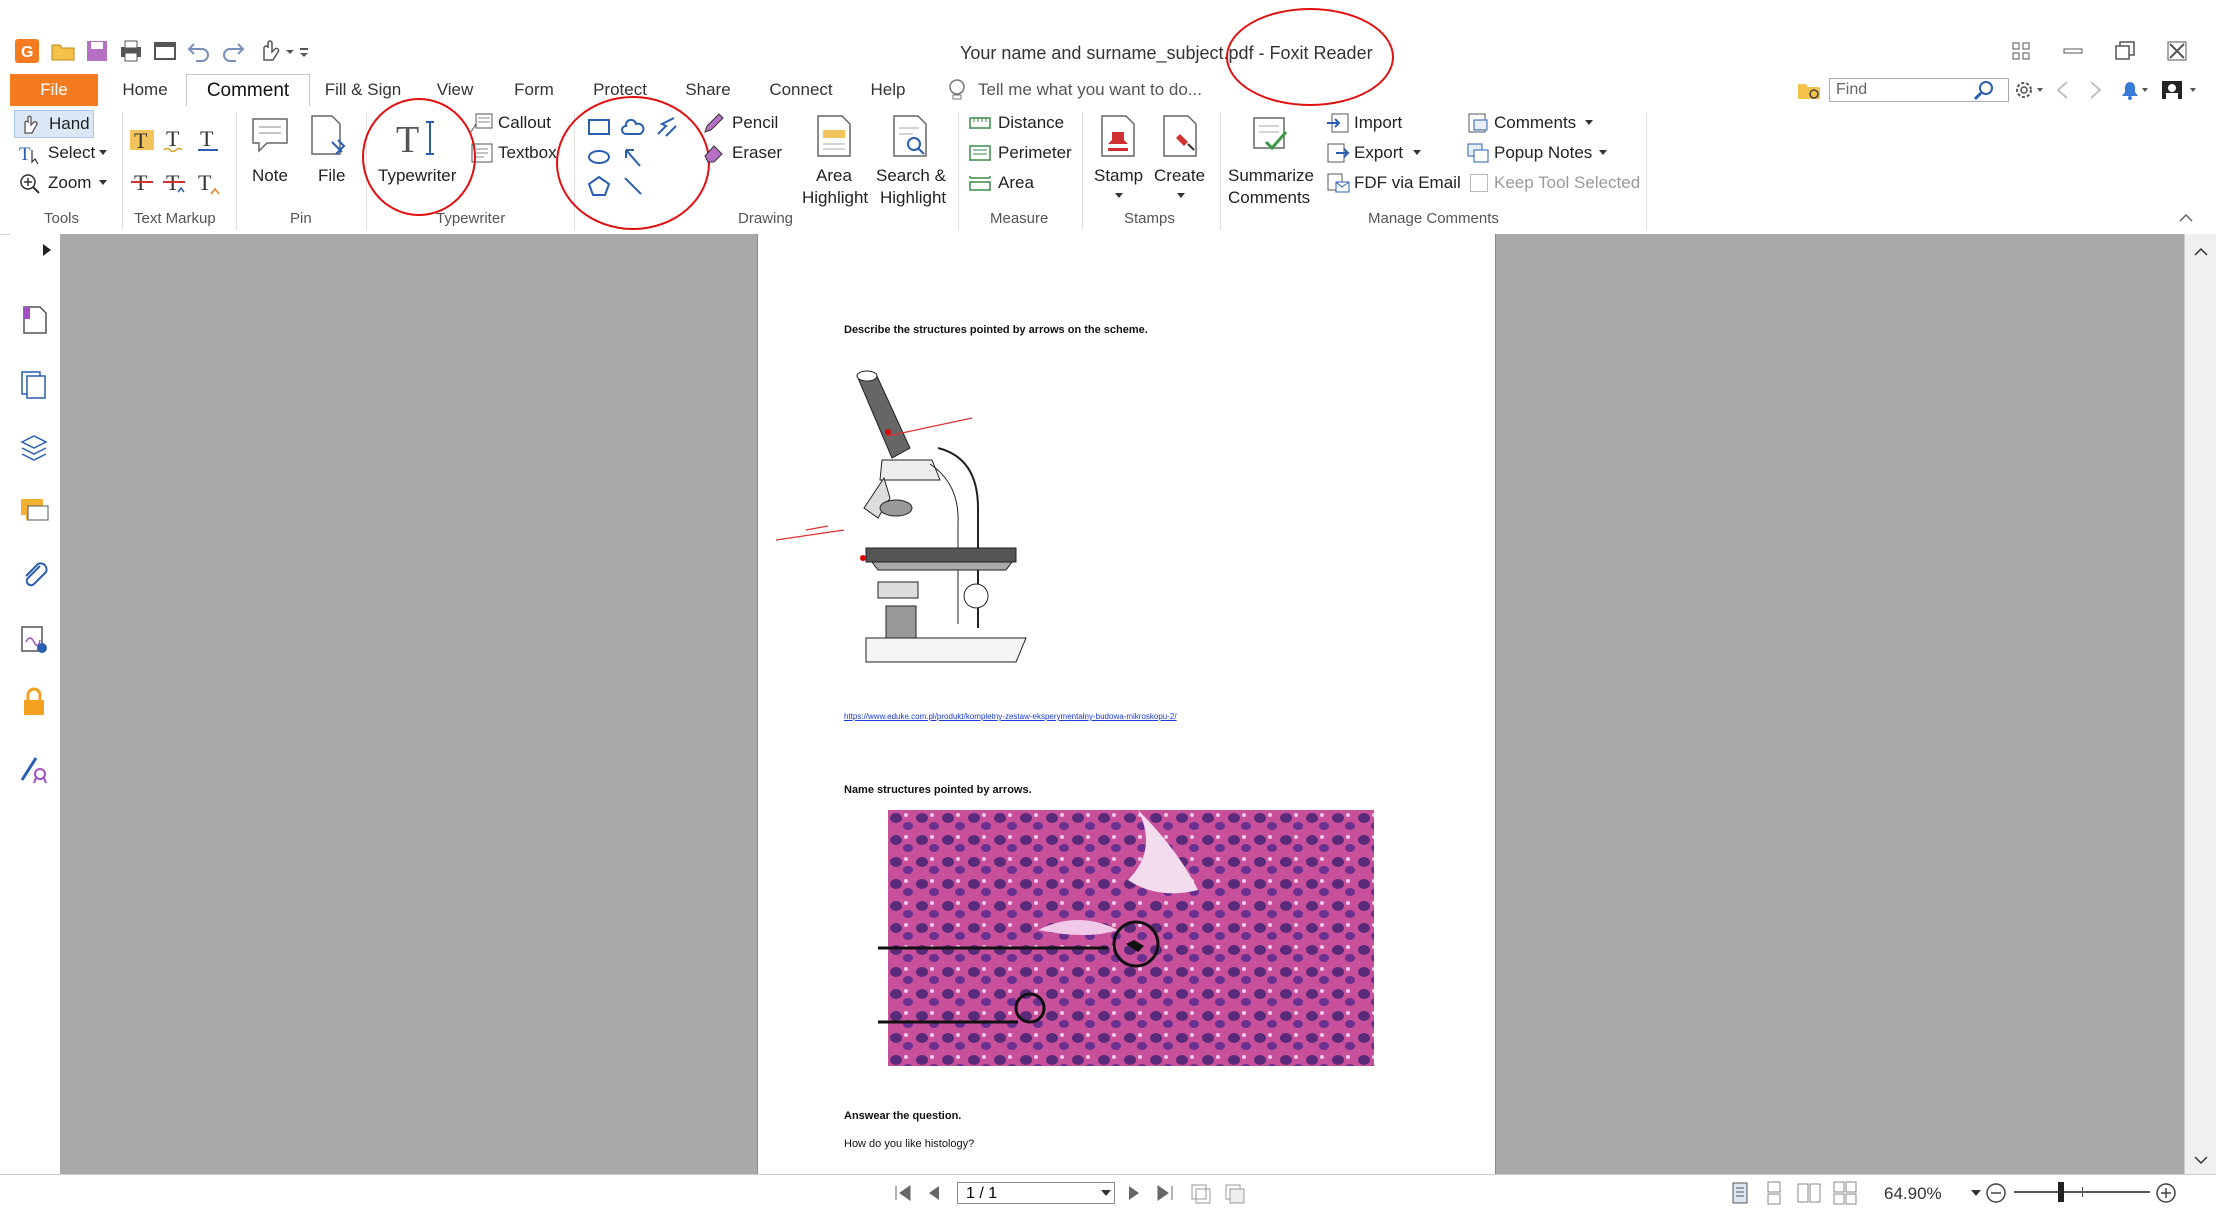 Image resolution: width=2216 pixels, height=1210 pixels. I want to click on import-button: Import, so click(1392, 123).